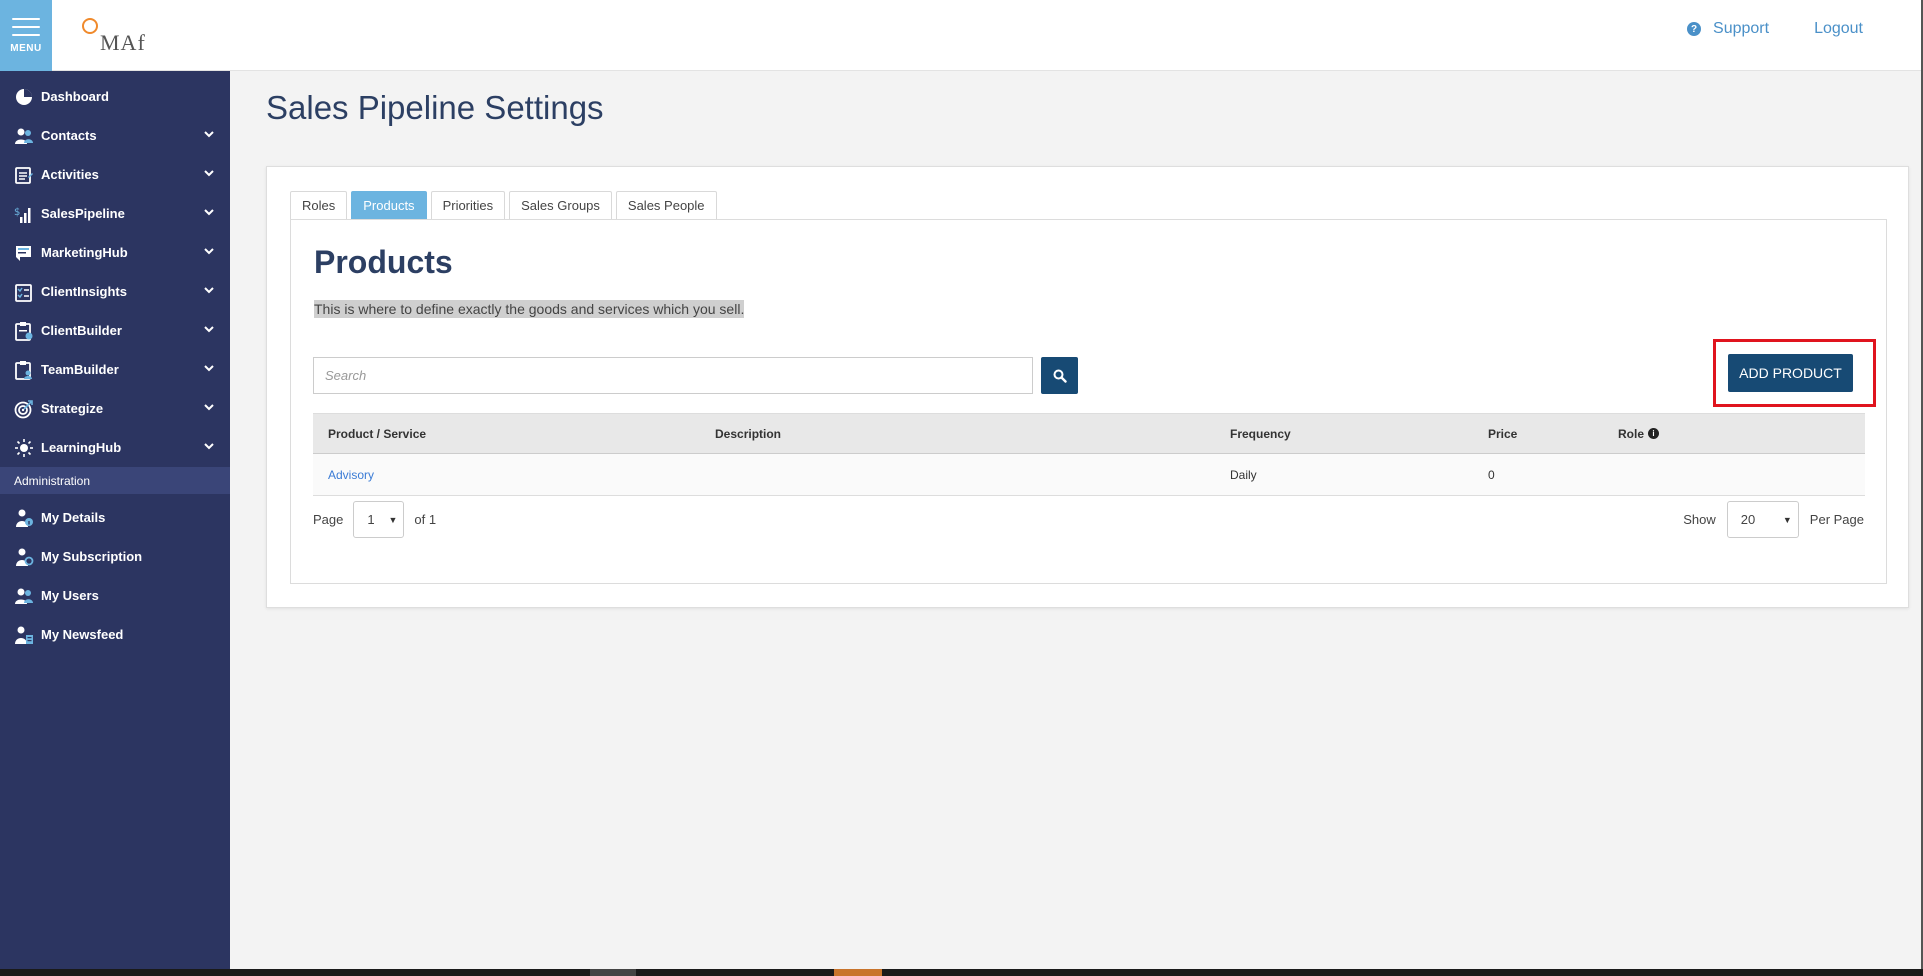  Describe the element at coordinates (73, 517) in the screenshot. I see `sidebar-item-label: My Details` at that location.